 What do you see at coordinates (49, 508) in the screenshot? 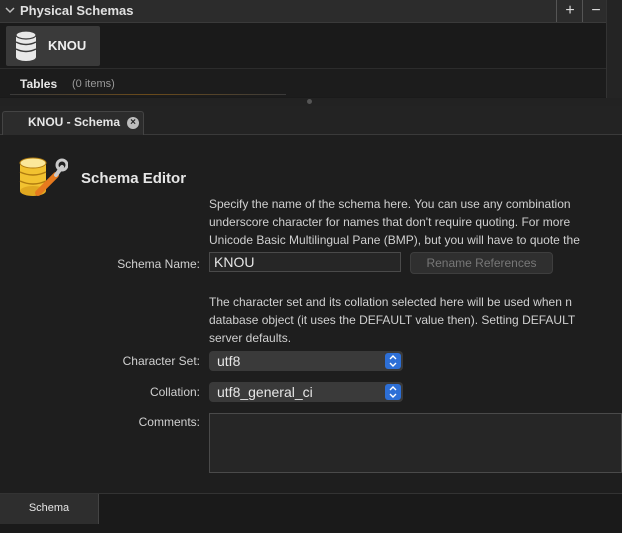
I see `tab-schema-label: Schema` at bounding box center [49, 508].